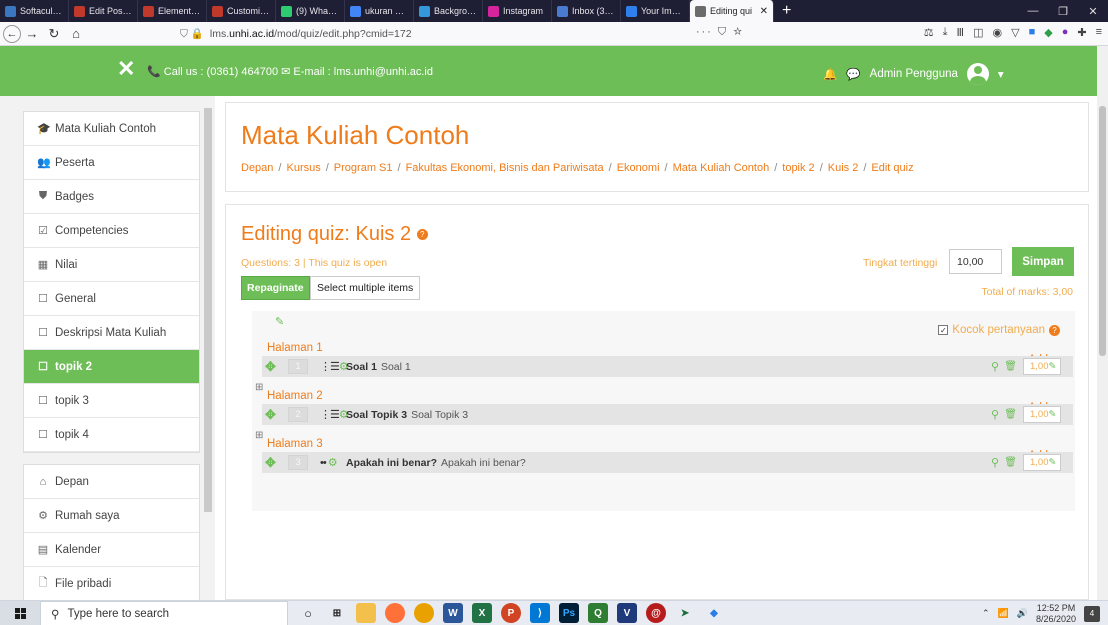 The width and height of the screenshot is (1108, 625). I want to click on breadcrumb-link: Ekonomi, so click(638, 168).